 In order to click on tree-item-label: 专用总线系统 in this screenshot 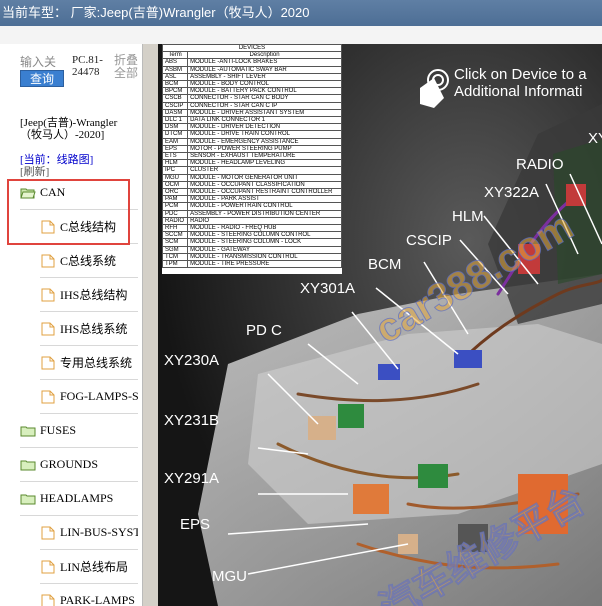, I will do `click(96, 363)`.